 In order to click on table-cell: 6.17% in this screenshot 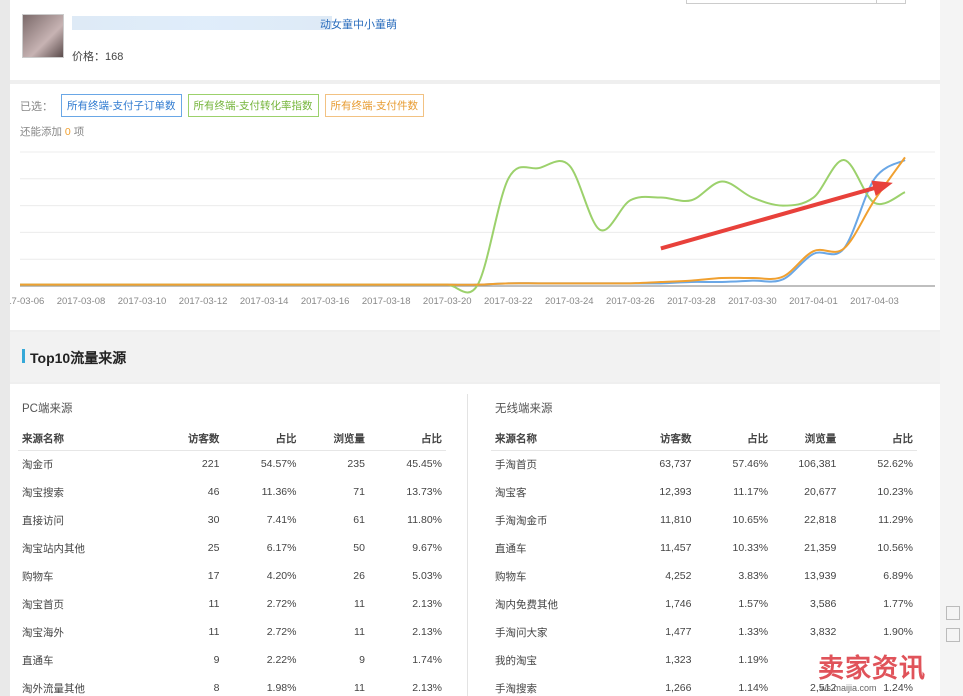, I will do `click(281, 548)`.